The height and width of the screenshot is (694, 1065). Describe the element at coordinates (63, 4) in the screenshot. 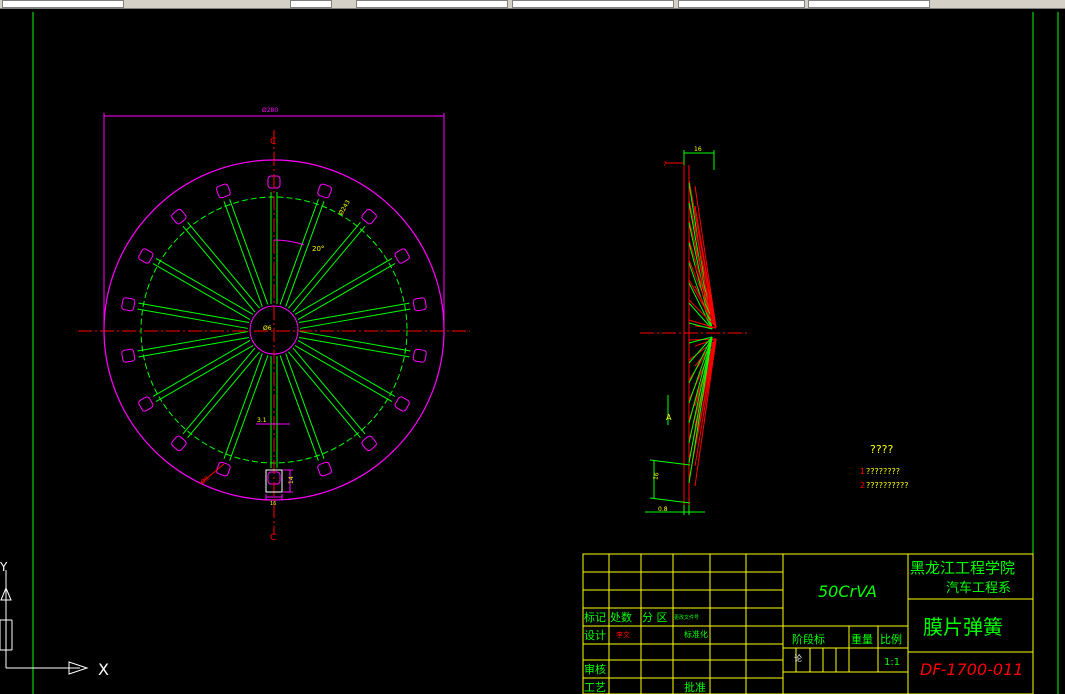

I see `layer-dropdown` at that location.